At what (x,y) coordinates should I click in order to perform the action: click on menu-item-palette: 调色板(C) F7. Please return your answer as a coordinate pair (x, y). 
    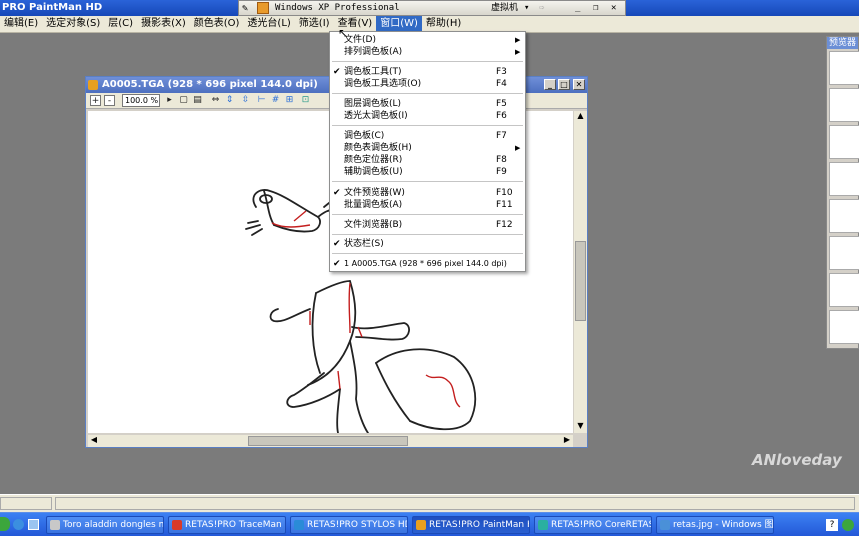
    Looking at the image, I should click on (427, 136).